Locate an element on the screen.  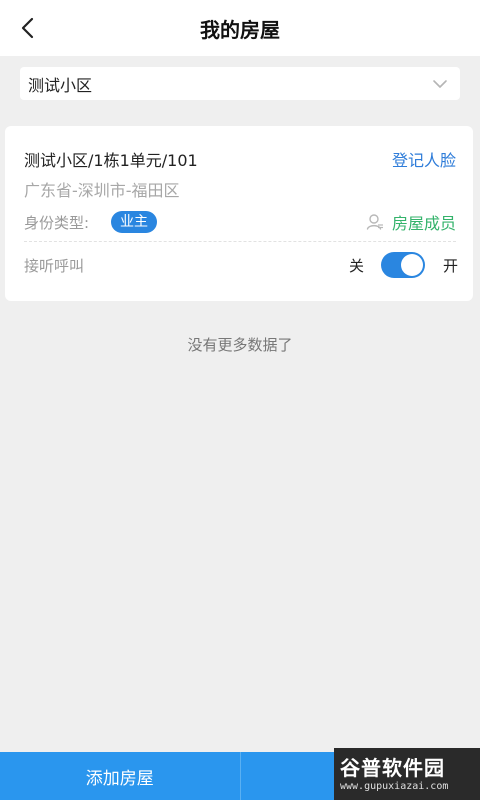
identity-type-label: 身份类型: is located at coordinates (57, 223).